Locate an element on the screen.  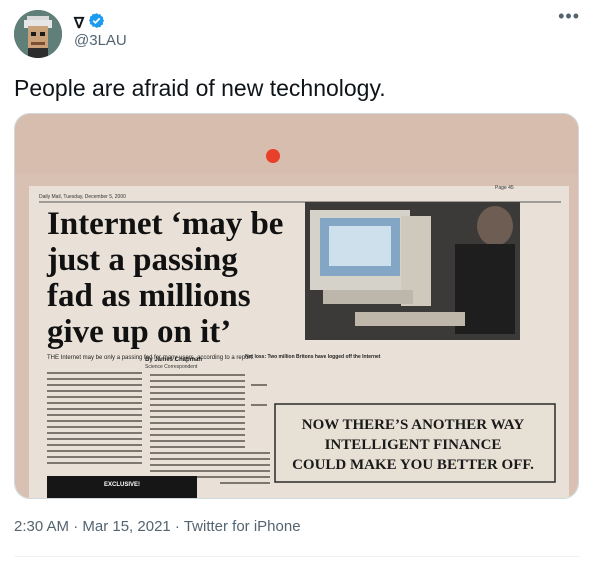
ad-line: COULD MAKE YOU BETTER OFF. is located at coordinates (413, 465).